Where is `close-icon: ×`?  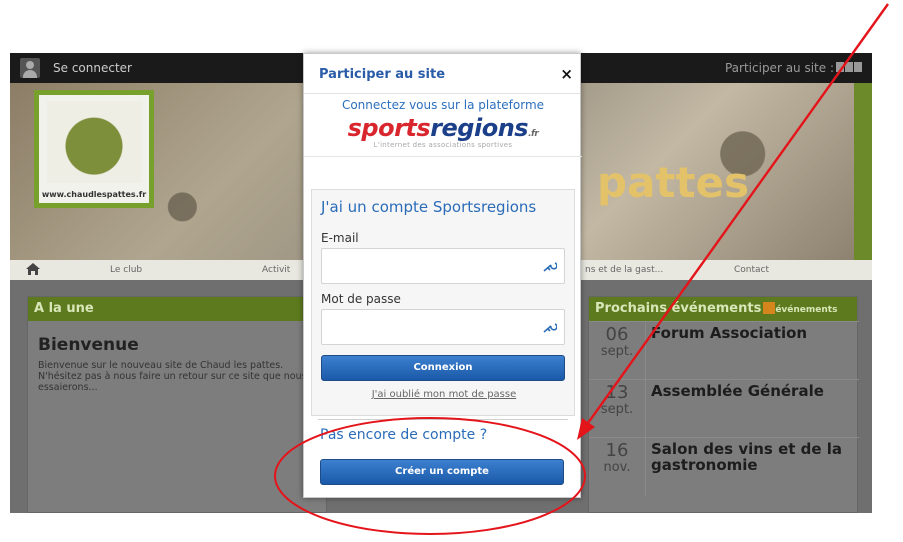
close-icon: × is located at coordinates (566, 74).